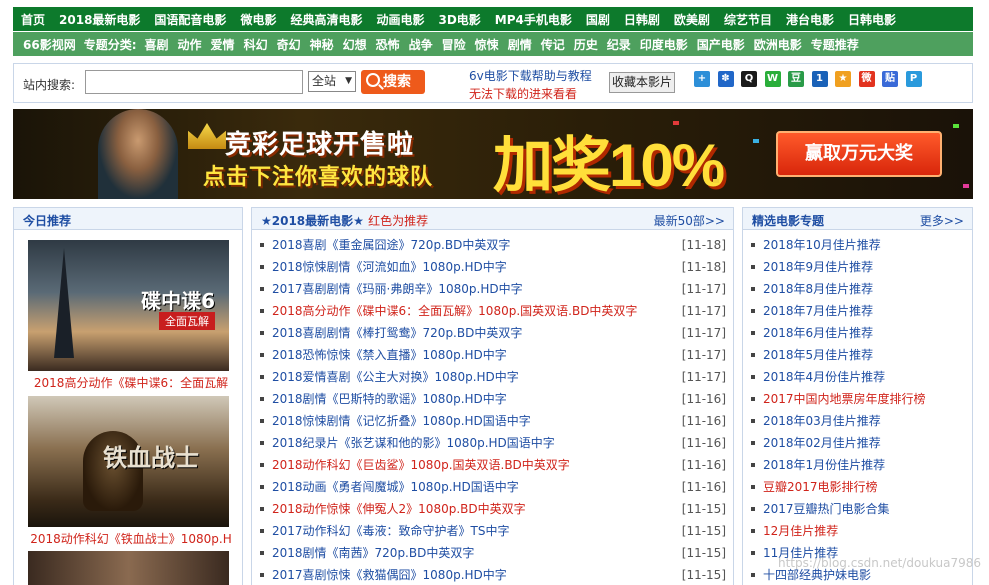 This screenshot has width=989, height=585. I want to click on movie-title-link: 2018动作科幻《巨齿鲨》1080p.国英双语.BD中英双字, so click(421, 465).